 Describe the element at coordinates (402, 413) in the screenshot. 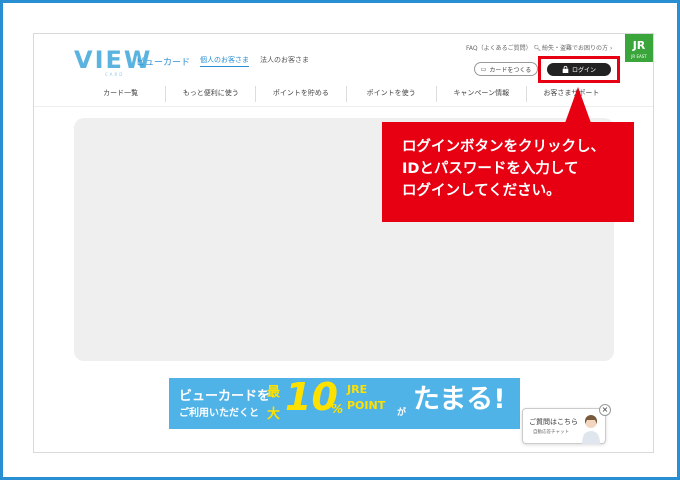

I see `banner-ga: が` at that location.